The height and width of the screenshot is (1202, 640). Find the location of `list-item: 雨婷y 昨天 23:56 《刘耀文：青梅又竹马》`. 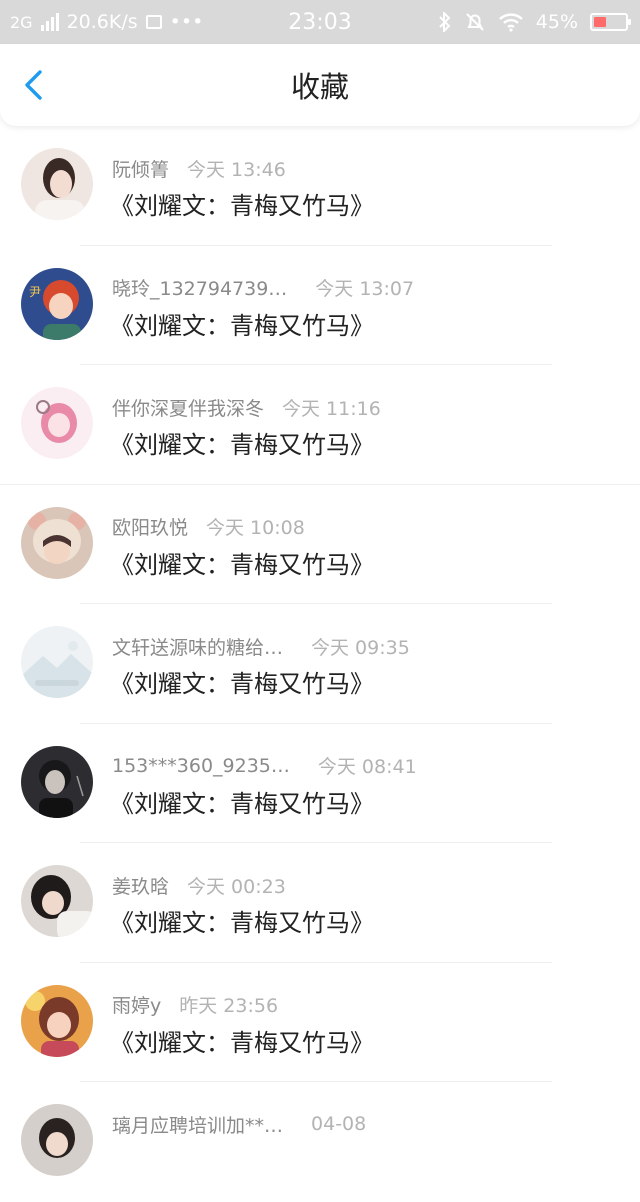

list-item: 雨婷y 昨天 23:56 《刘耀文：青梅又竹马》 is located at coordinates (320, 1022).